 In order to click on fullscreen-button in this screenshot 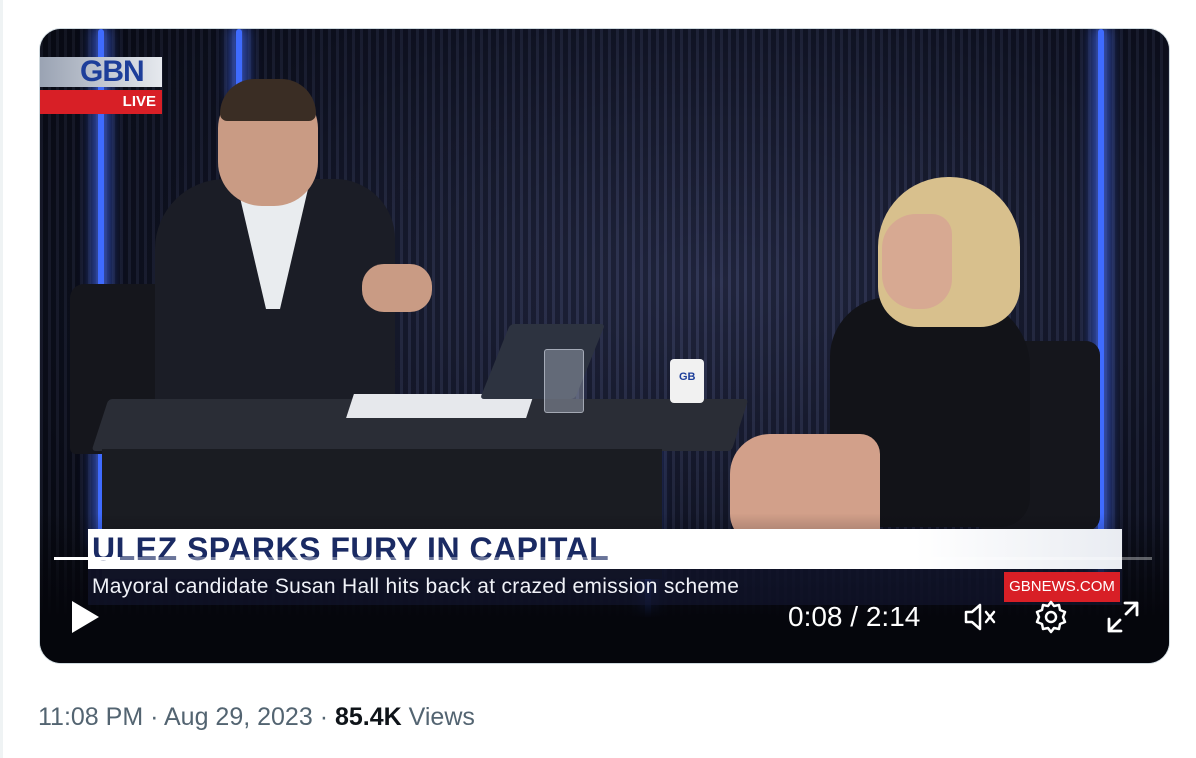, I will do `click(1123, 617)`.